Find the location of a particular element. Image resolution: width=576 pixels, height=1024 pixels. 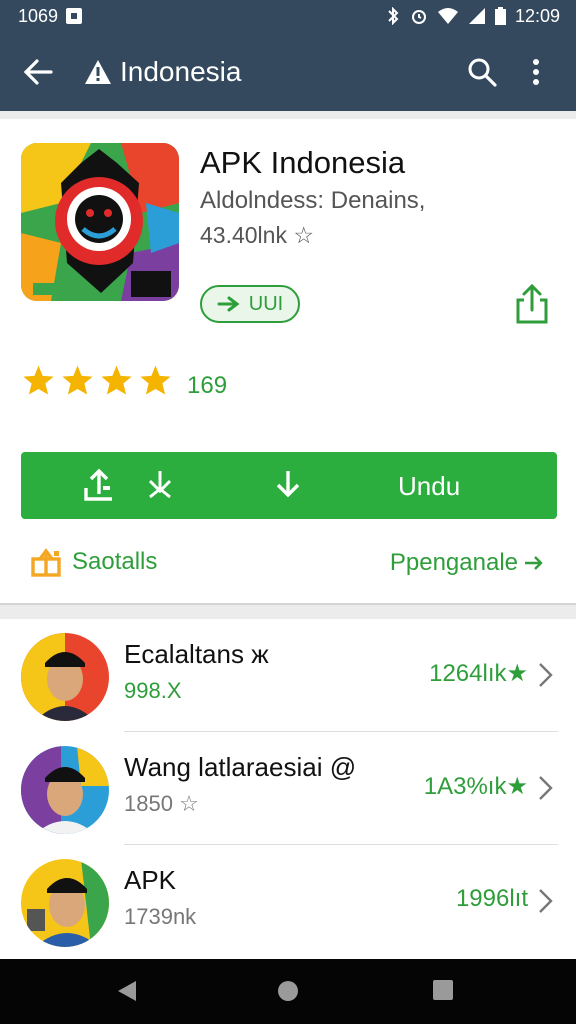

nav-back-icon is located at coordinates (127, 991).